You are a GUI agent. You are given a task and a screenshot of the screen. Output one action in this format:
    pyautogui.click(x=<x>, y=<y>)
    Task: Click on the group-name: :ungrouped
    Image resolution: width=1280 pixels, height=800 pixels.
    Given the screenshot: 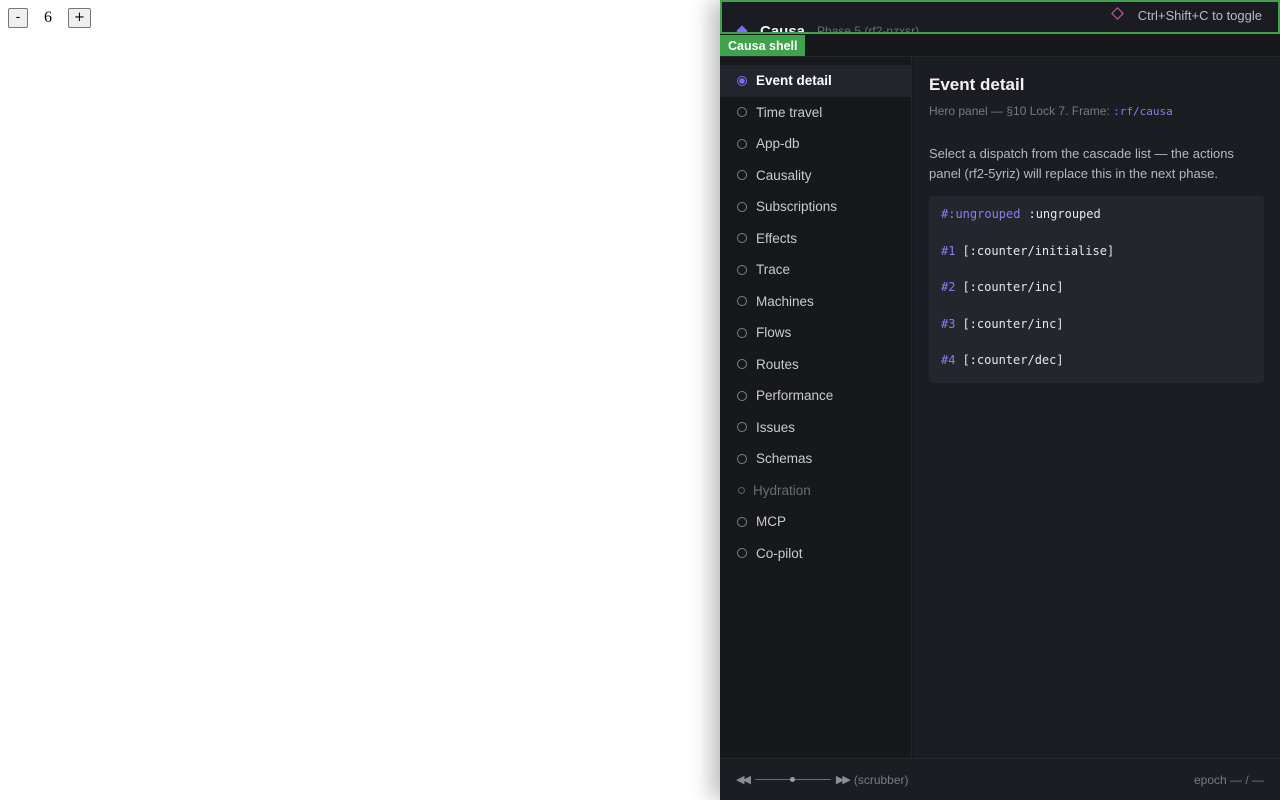 What is the action you would take?
    pyautogui.click(x=1064, y=214)
    